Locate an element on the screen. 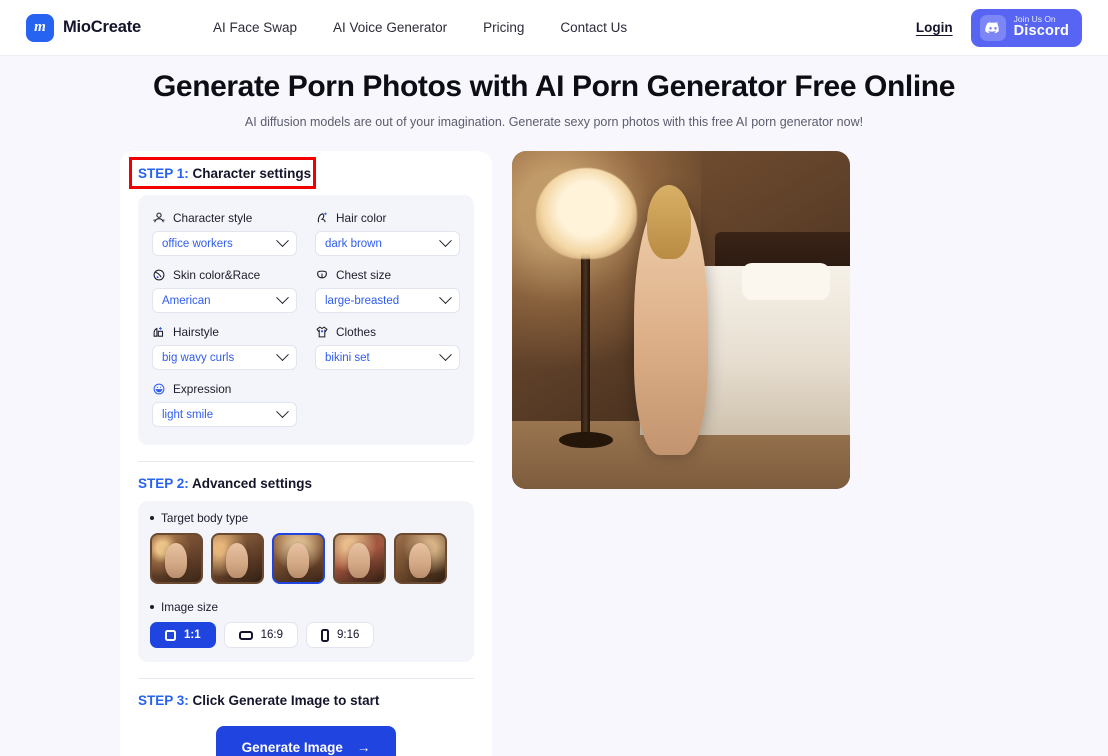  nav-item-pricing: Pricing is located at coordinates (503, 27).